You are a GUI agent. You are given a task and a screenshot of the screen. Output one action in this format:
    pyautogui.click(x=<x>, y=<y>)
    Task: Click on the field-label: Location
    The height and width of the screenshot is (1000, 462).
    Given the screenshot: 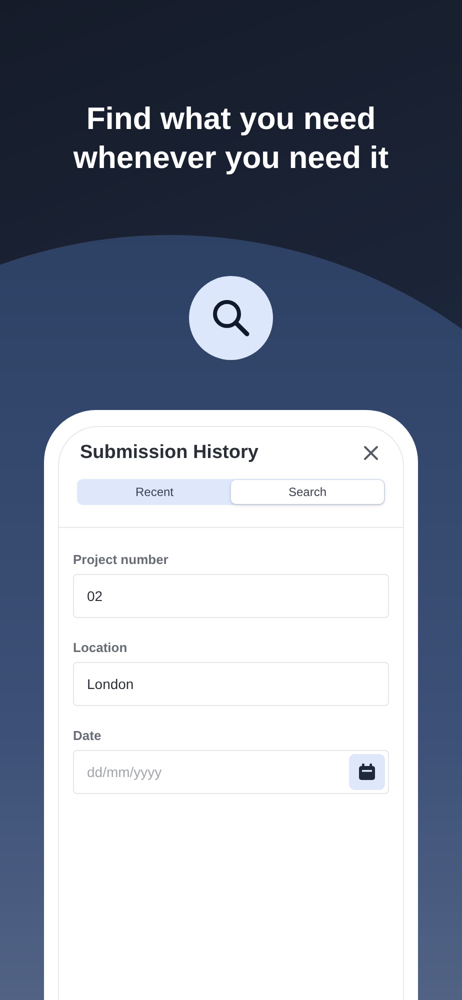 What is the action you would take?
    pyautogui.click(x=100, y=647)
    